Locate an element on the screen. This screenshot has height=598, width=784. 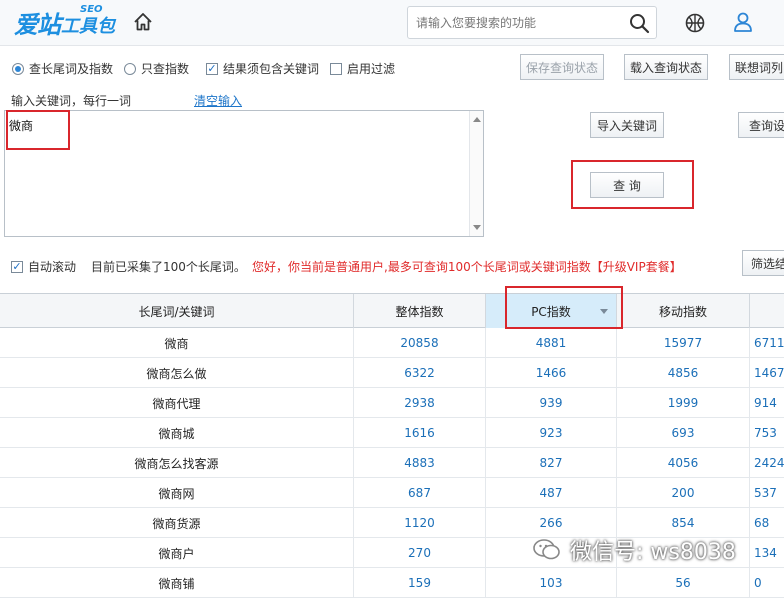
wechat-icon is located at coordinates (546, 549).